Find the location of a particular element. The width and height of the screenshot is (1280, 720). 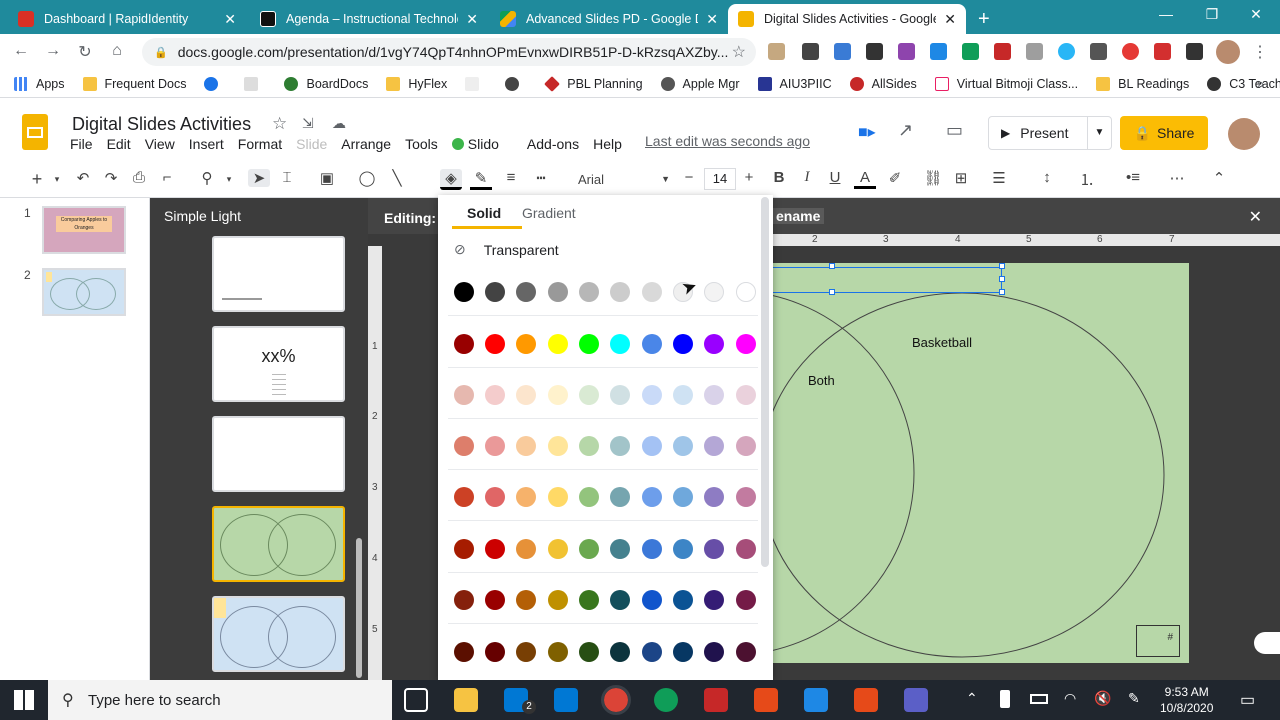

present-dropdown-icon: ▼ is located at coordinates (1099, 133).